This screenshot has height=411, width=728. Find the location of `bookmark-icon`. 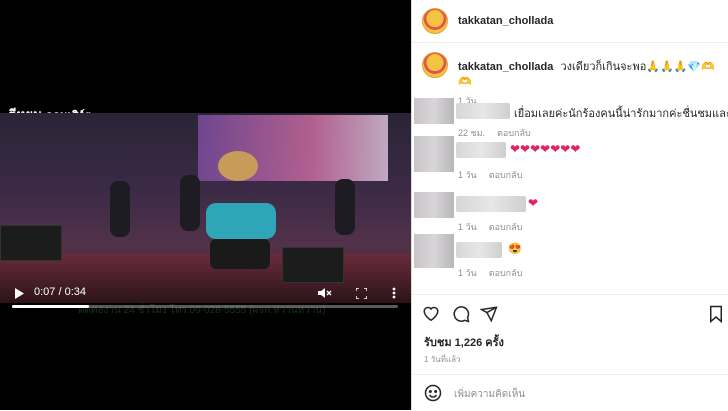

bookmark-icon is located at coordinates (716, 314).